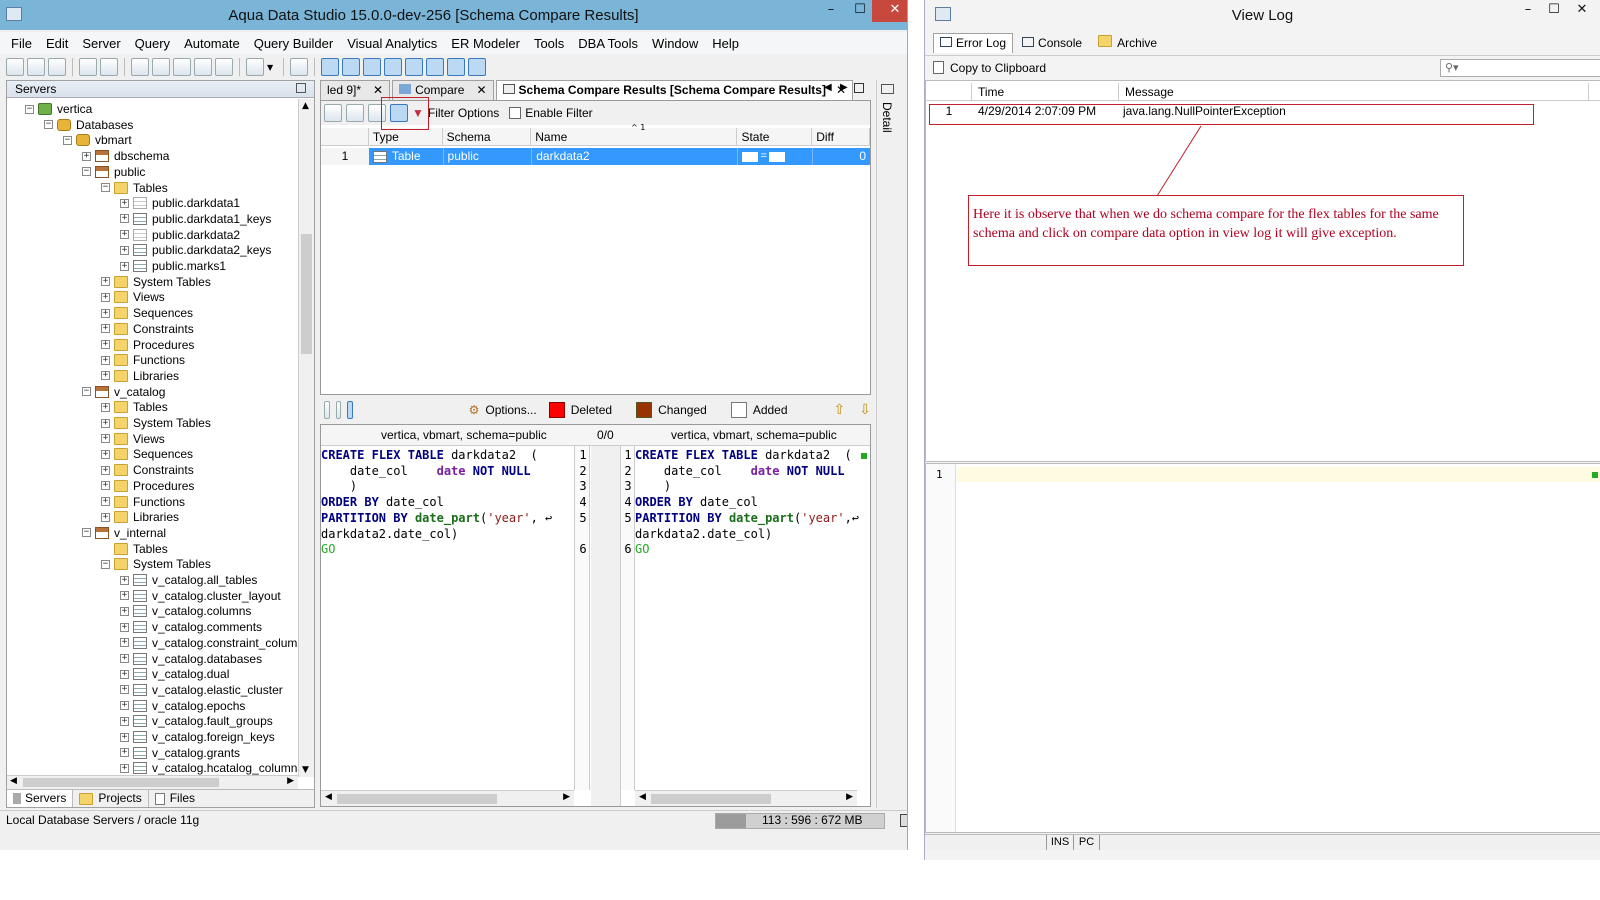  What do you see at coordinates (293, 43) in the screenshot?
I see `menu-item-query-builder: Query Builder` at bounding box center [293, 43].